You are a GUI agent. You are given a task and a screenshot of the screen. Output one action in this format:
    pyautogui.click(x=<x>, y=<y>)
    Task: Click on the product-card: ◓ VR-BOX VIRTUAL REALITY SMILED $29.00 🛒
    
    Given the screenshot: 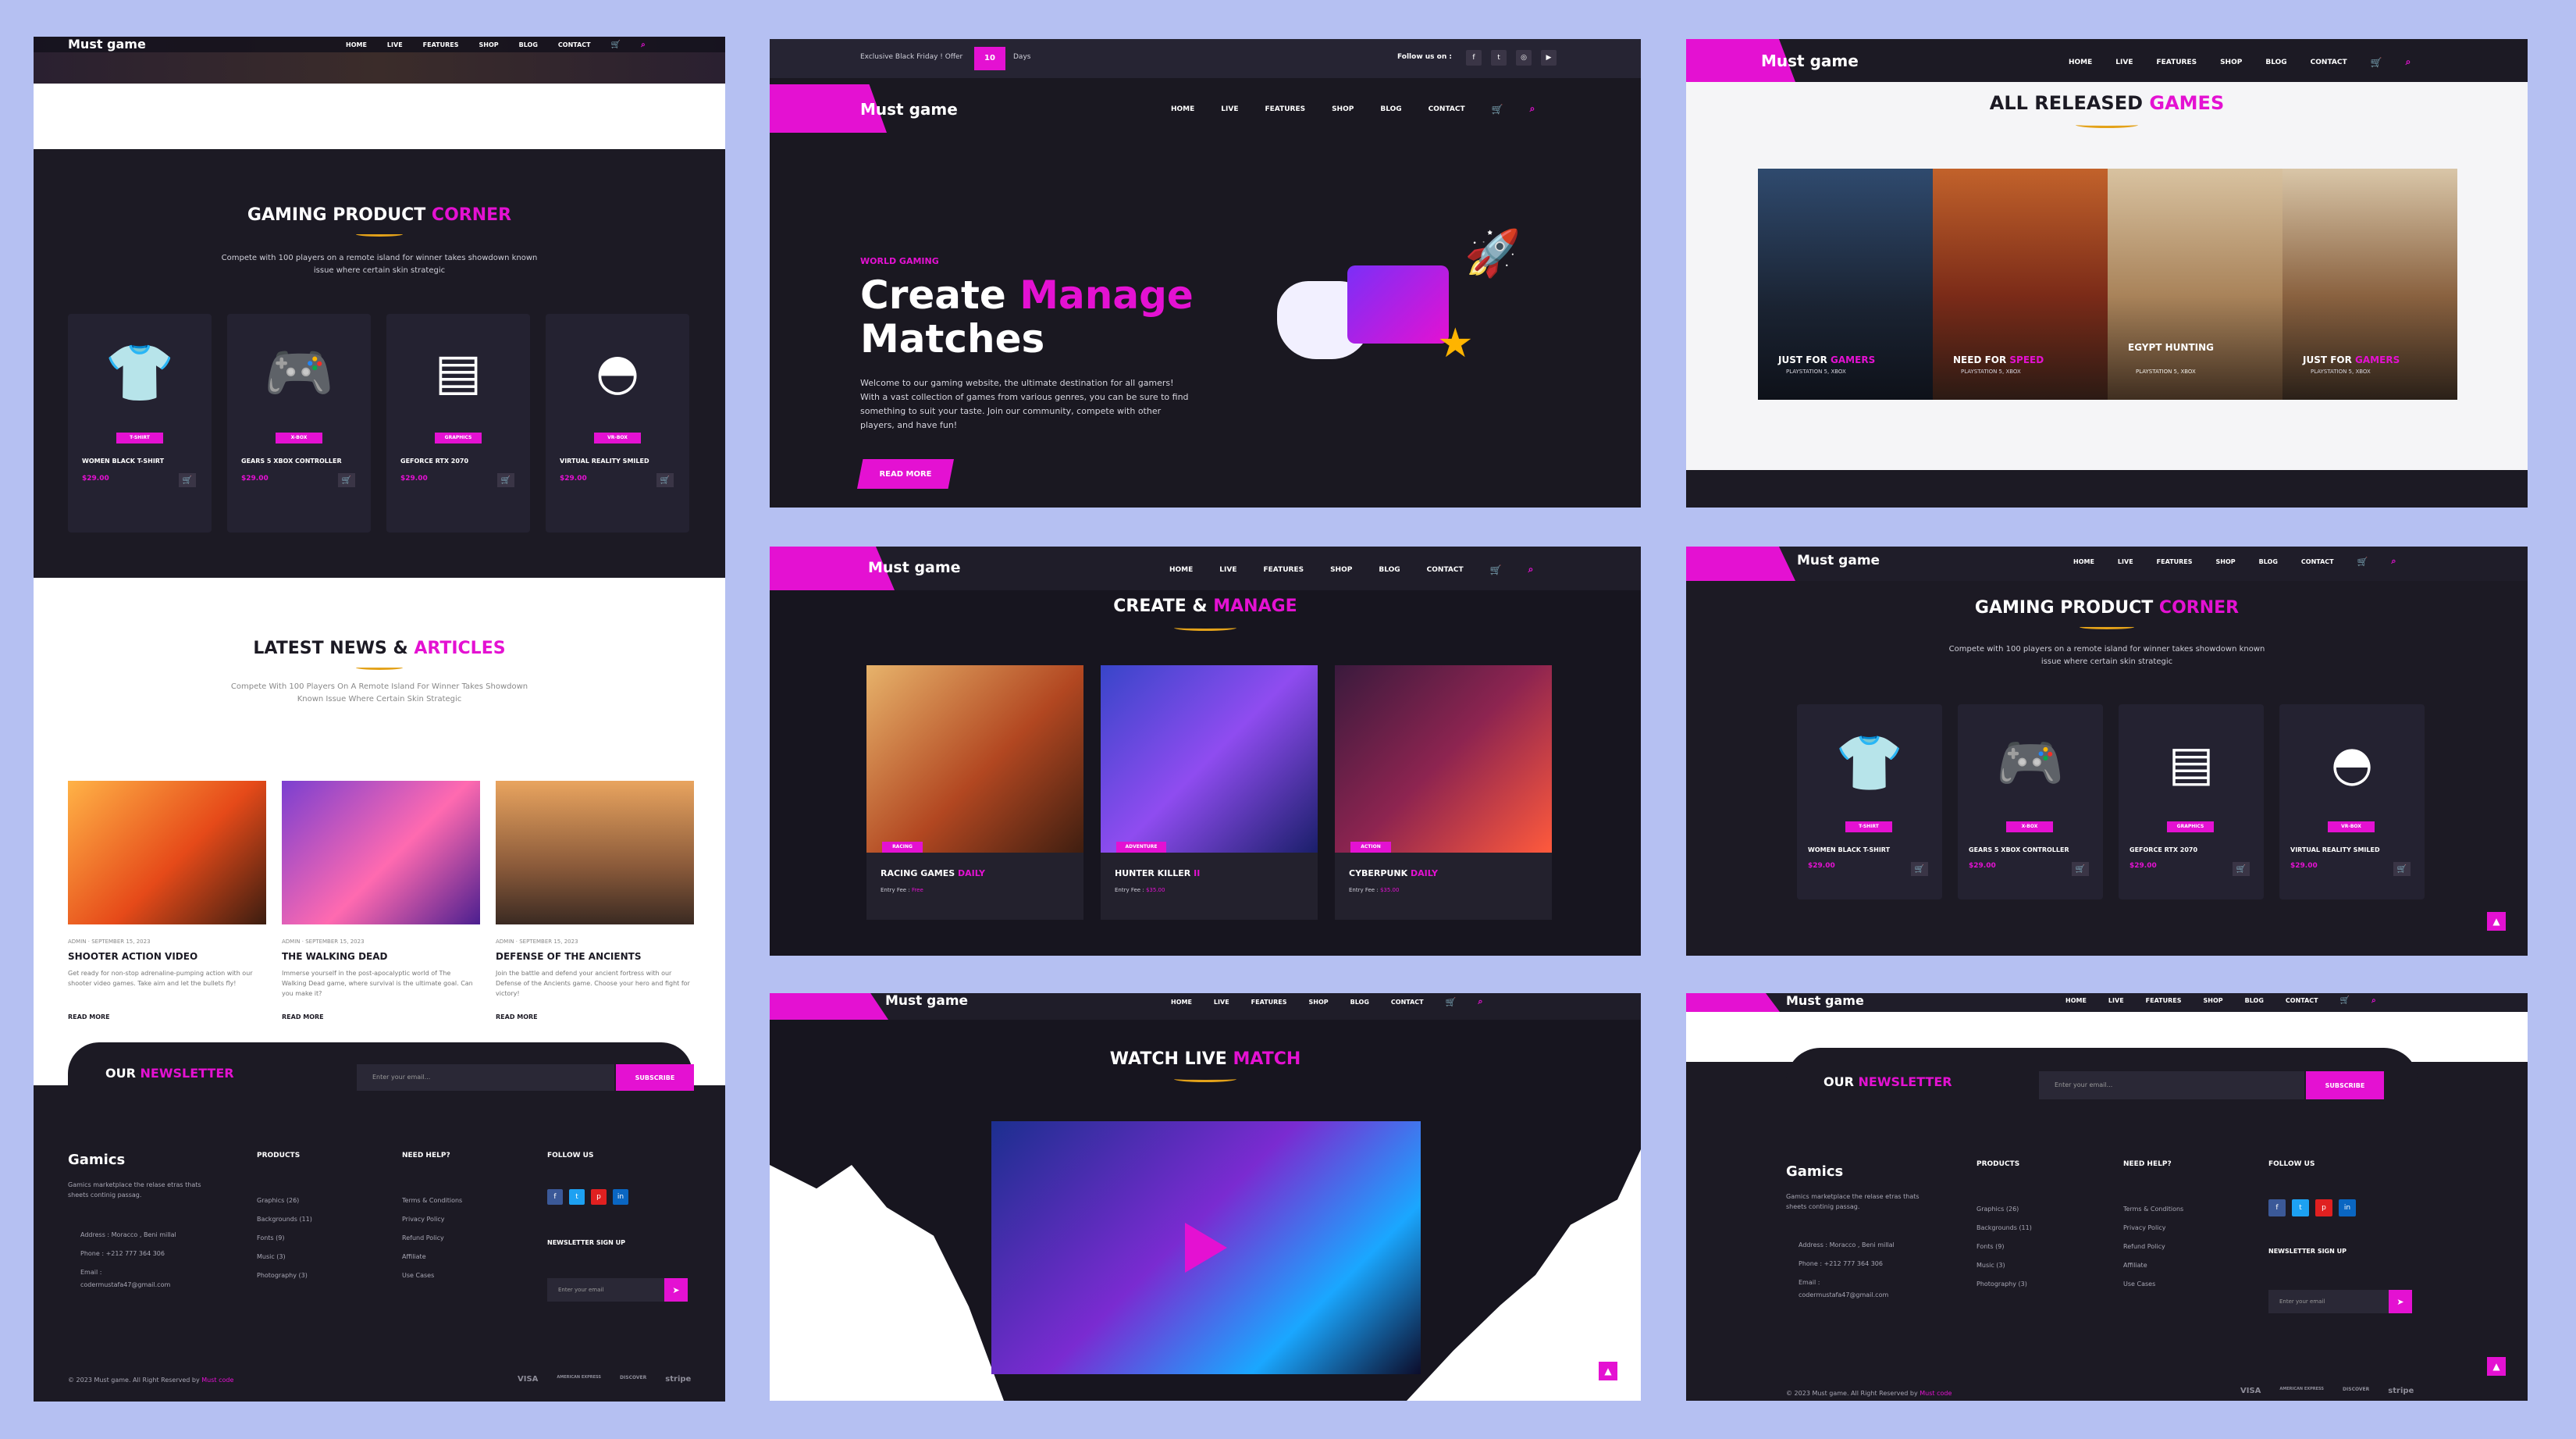 What is the action you would take?
    pyautogui.click(x=2352, y=802)
    